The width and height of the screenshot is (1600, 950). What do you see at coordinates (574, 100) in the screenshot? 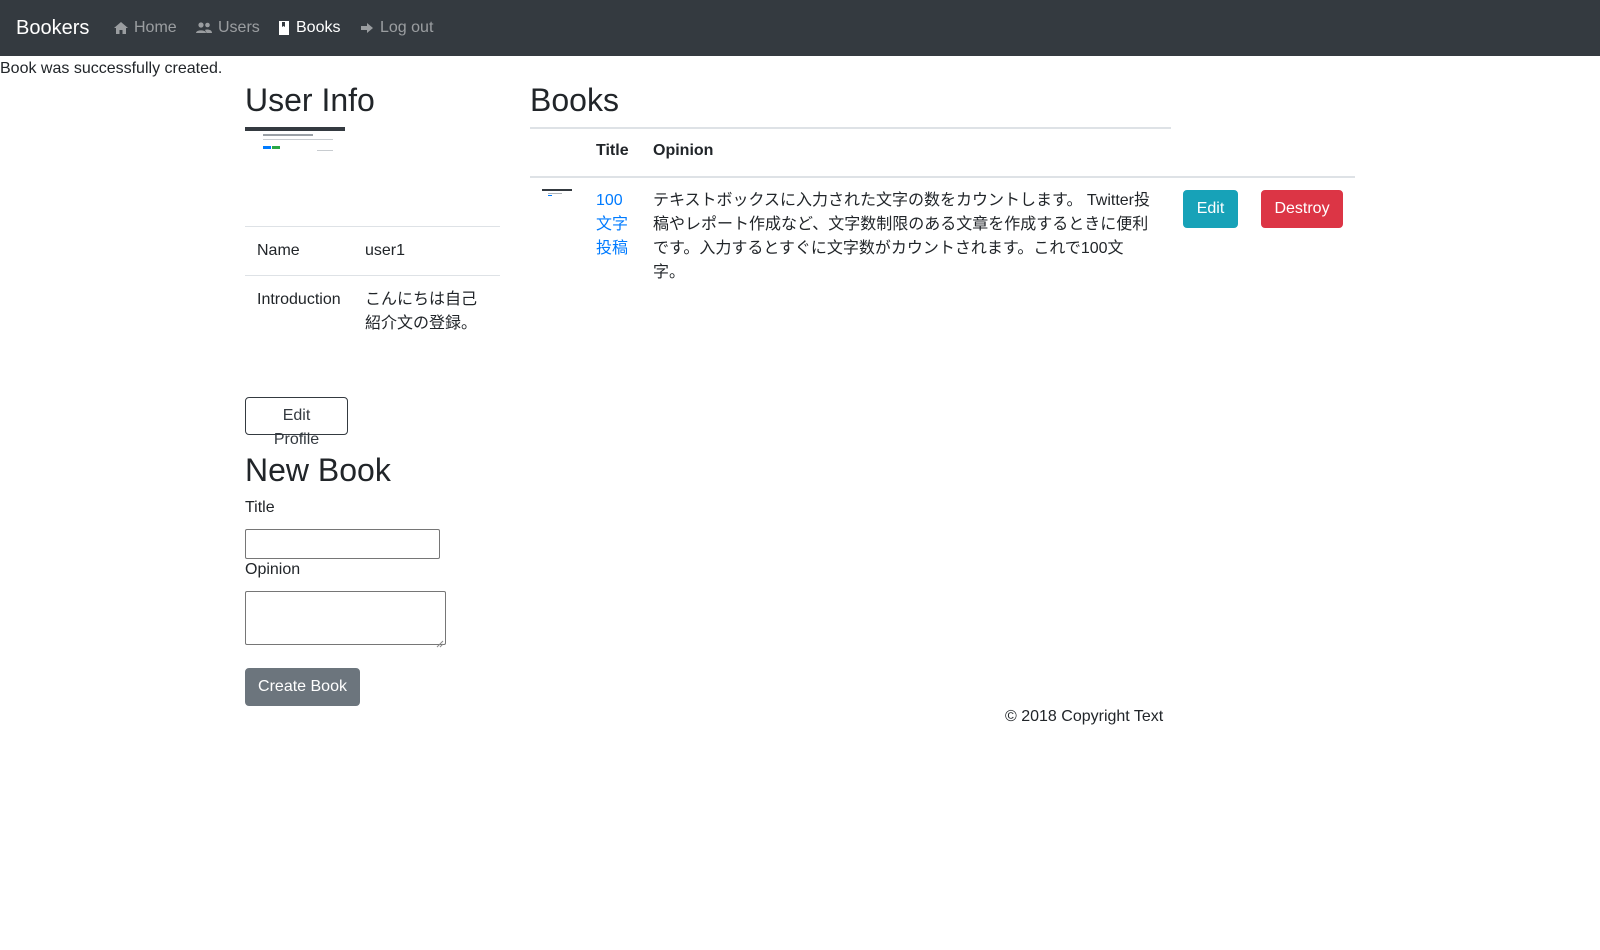
I see `books-heading: Books` at bounding box center [574, 100].